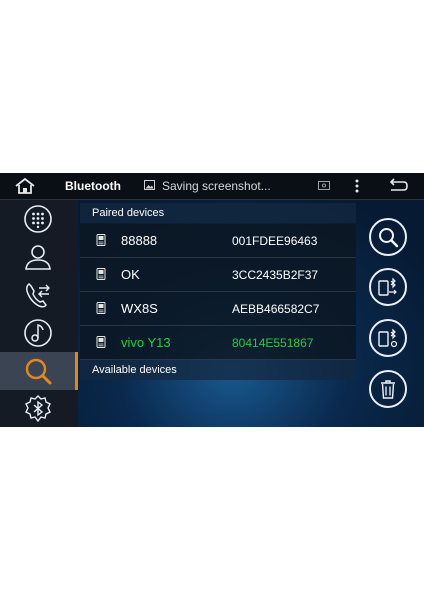 Image resolution: width=424 pixels, height=600 pixels. I want to click on call-transfer-icon, so click(38, 295).